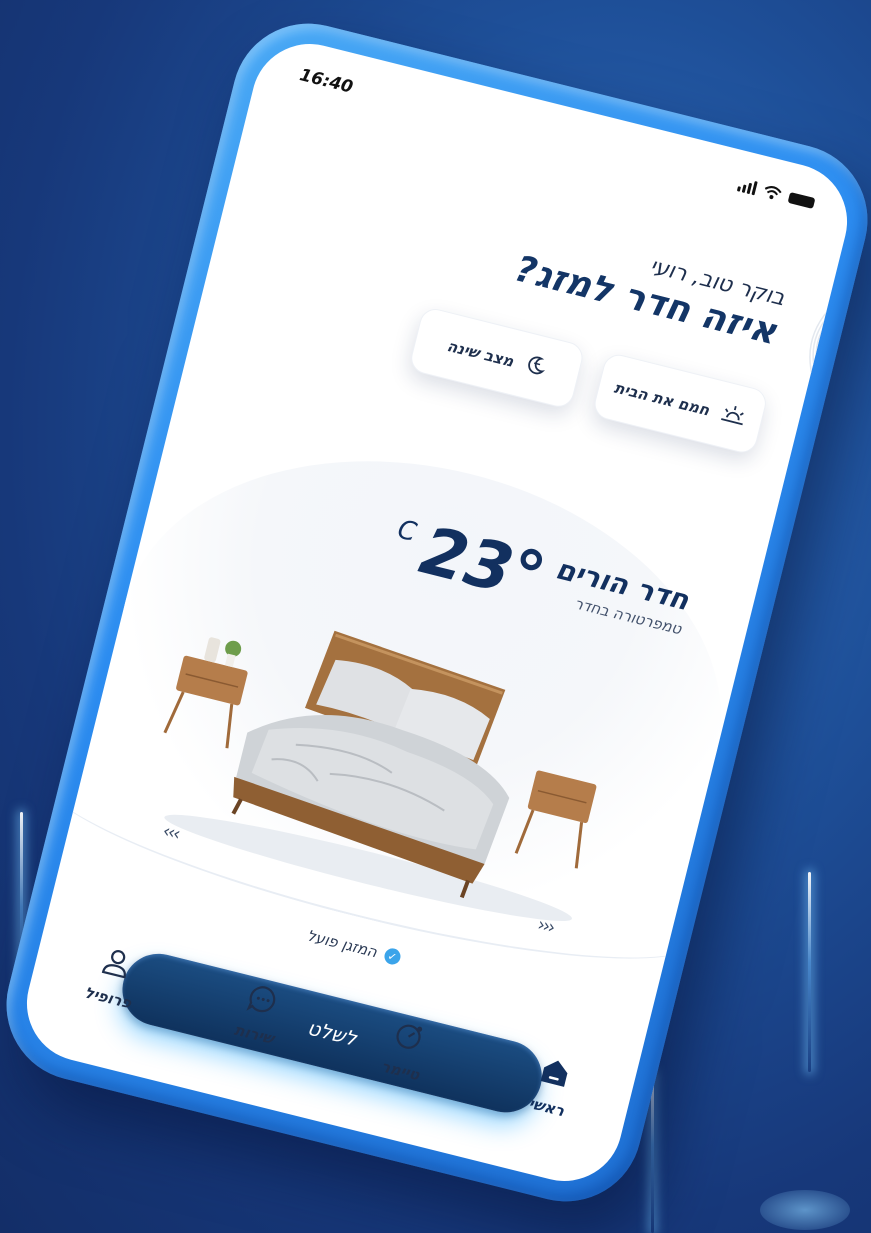 This screenshot has width=871, height=1233. Describe the element at coordinates (649, 287) in the screenshot. I see `greeting-block: בוקר טוב, רועי איזה חדר למזג?` at that location.